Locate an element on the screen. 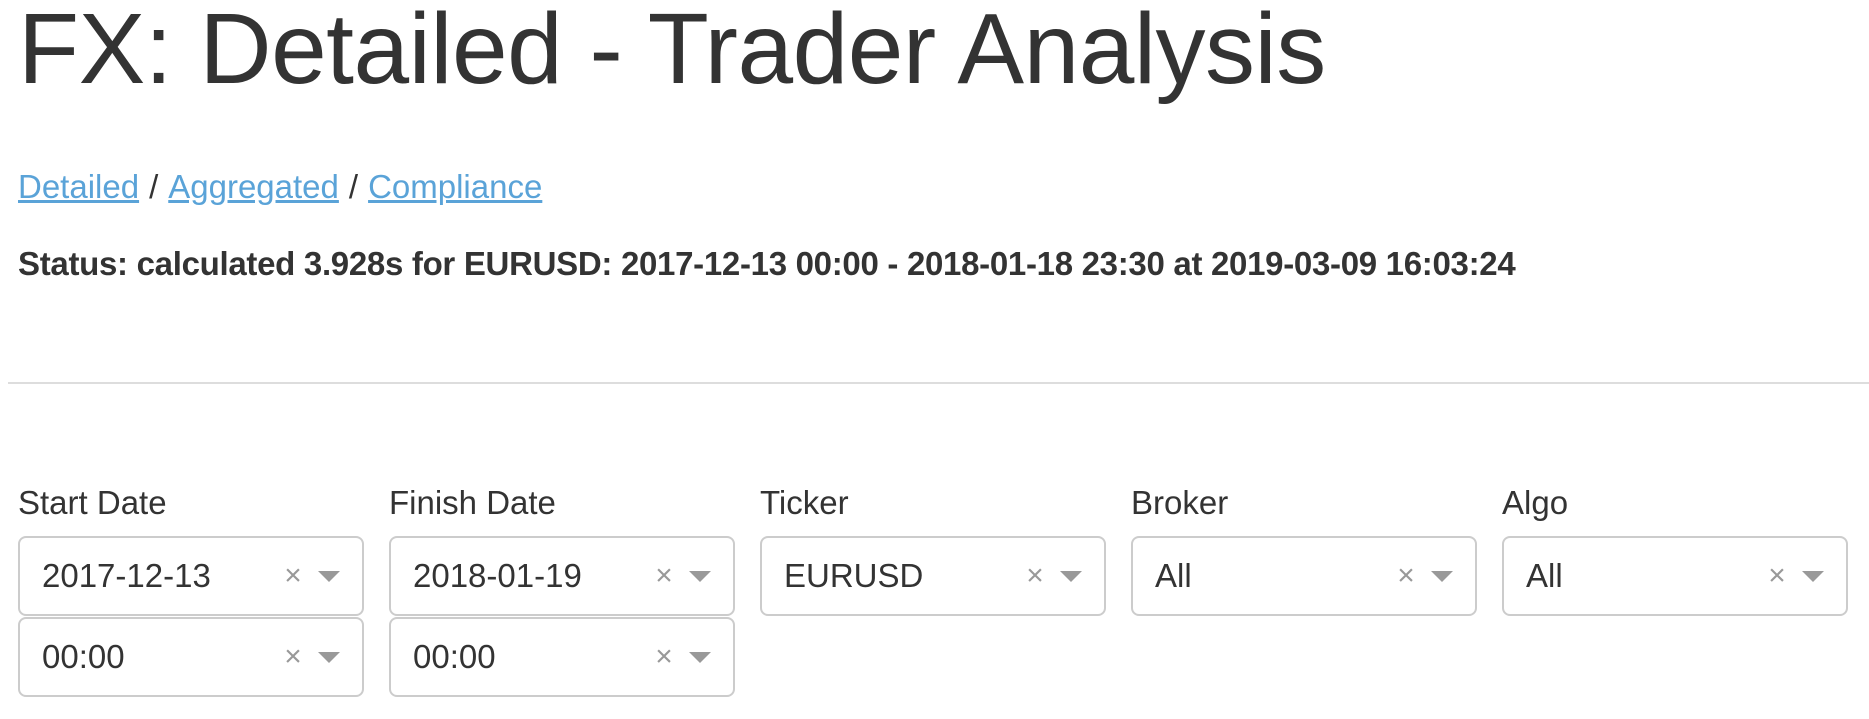 The height and width of the screenshot is (719, 1869). start-time-value: 00:00 is located at coordinates (83, 656).